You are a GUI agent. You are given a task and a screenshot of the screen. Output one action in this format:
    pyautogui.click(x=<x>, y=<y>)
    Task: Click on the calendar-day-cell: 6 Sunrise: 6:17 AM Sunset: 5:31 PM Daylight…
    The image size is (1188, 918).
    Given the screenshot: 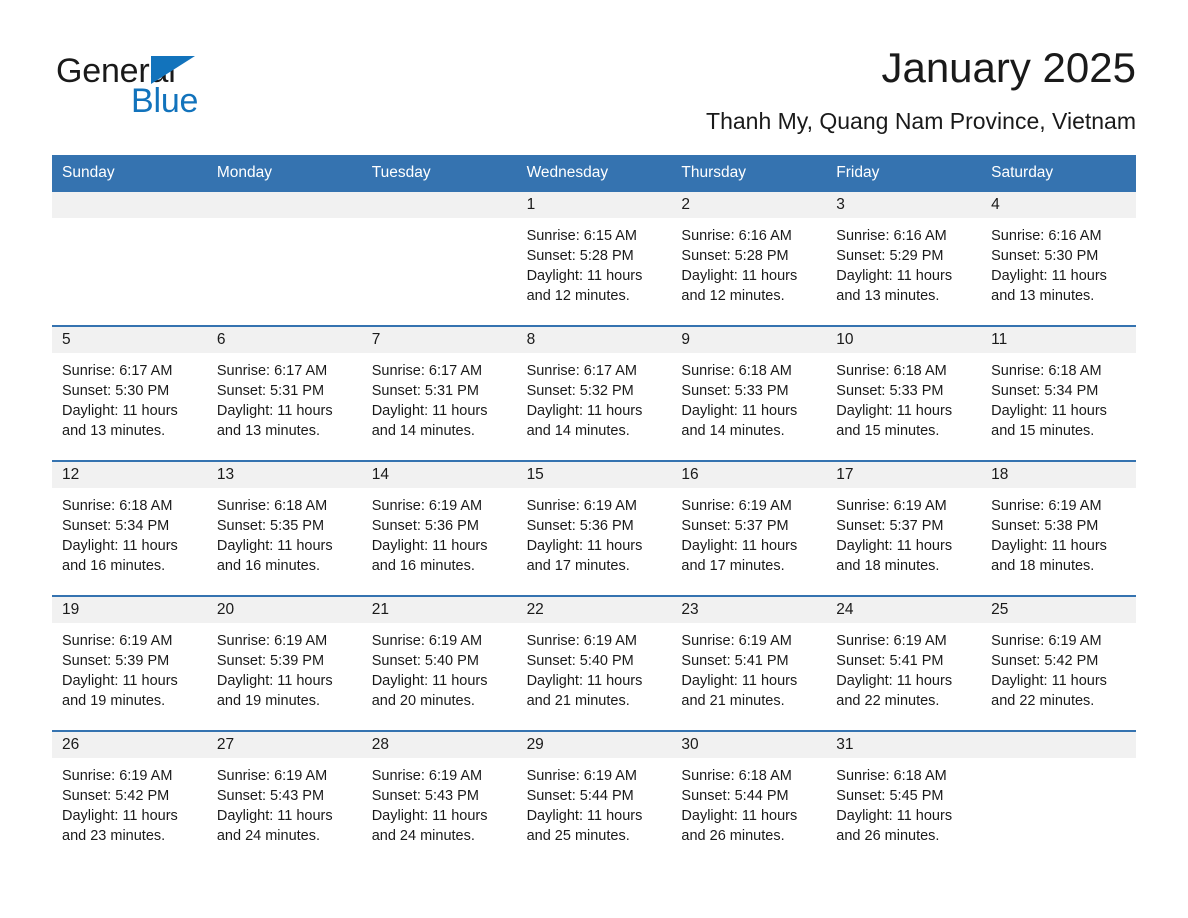 What is the action you would take?
    pyautogui.click(x=284, y=393)
    